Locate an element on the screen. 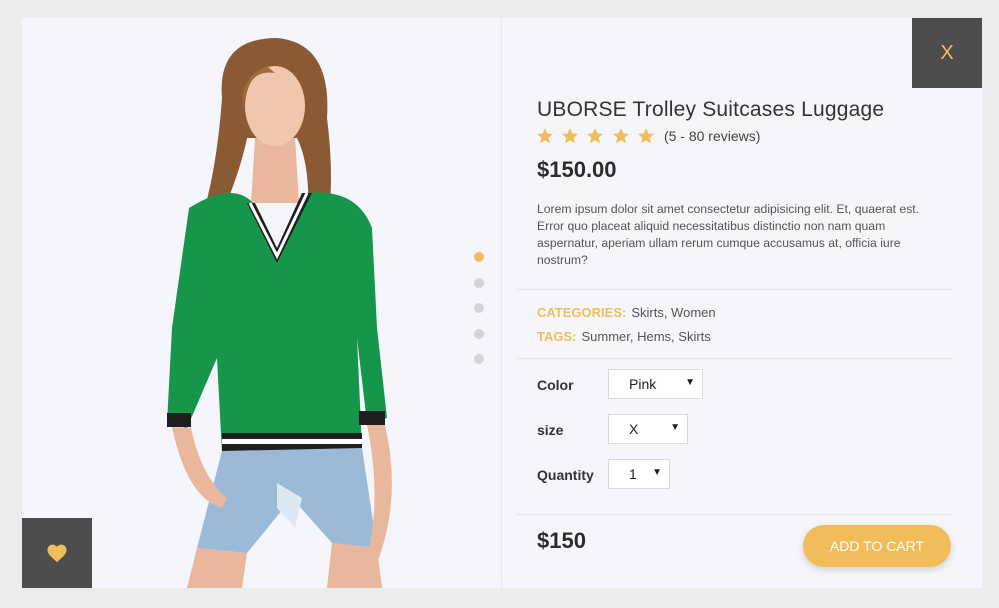  size-label: size is located at coordinates (550, 430).